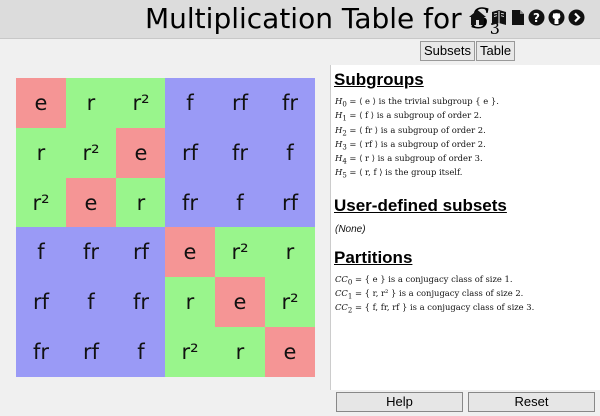 The image size is (600, 416). What do you see at coordinates (495, 51) in the screenshot?
I see `tab-table: Table` at bounding box center [495, 51].